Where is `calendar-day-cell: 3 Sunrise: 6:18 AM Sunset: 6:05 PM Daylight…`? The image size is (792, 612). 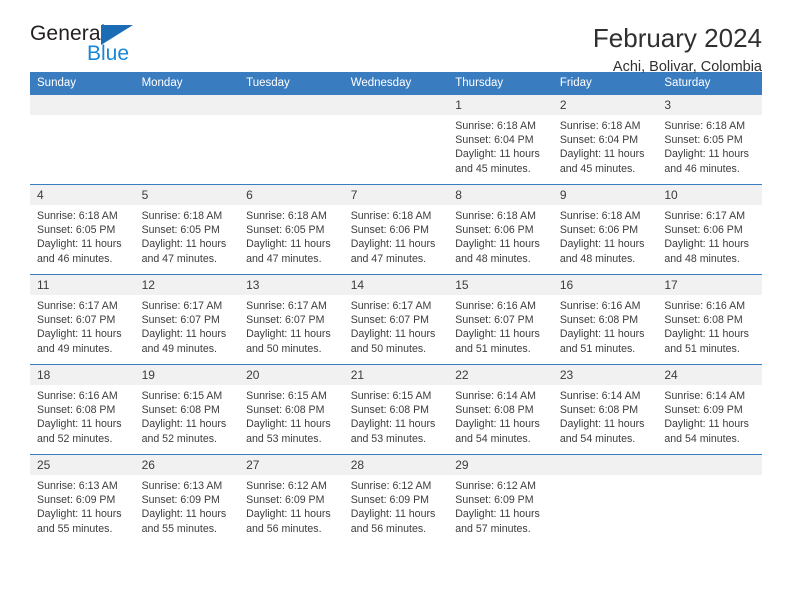
calendar-day-cell: 3 Sunrise: 6:18 AM Sunset: 6:05 PM Daylight… is located at coordinates (709, 139).